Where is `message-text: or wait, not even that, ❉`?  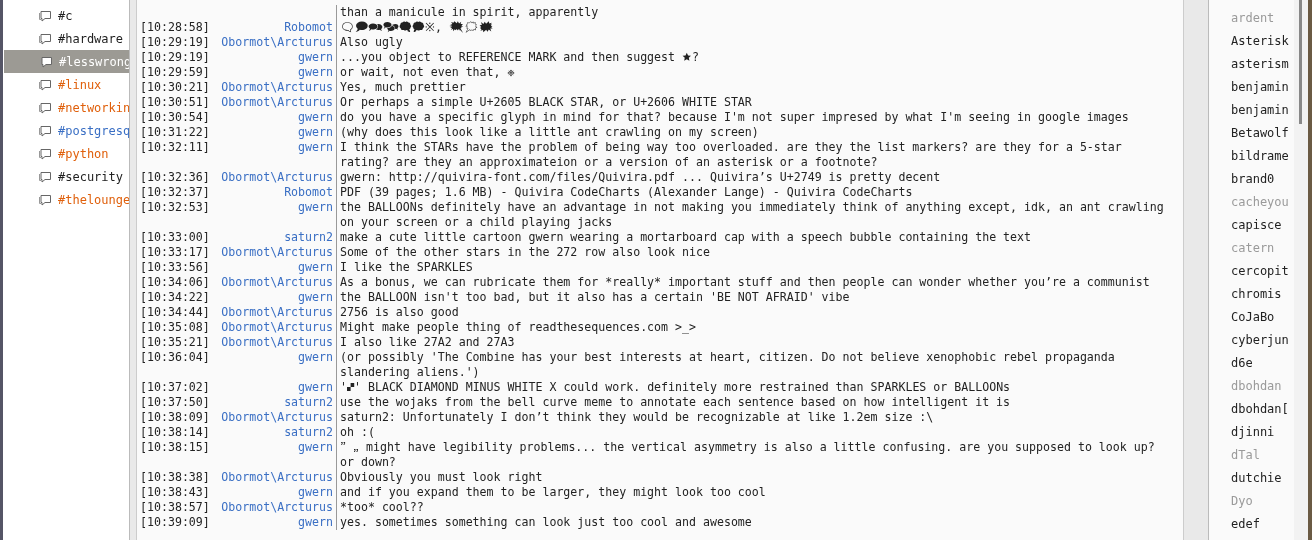 message-text: or wait, not even that, ❉ is located at coordinates (752, 72).